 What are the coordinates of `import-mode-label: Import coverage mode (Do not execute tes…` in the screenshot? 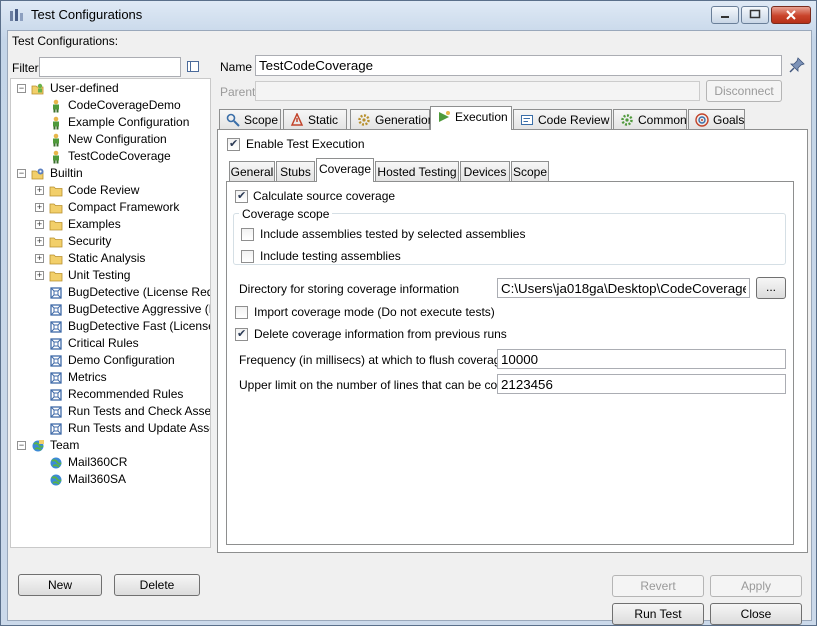 It's located at (374, 312).